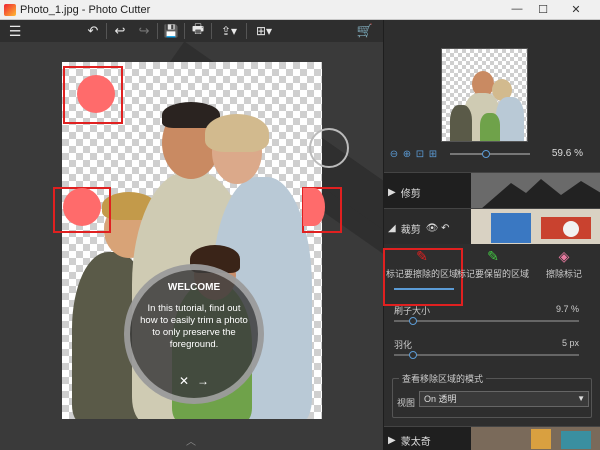 This screenshot has width=600, height=450. What do you see at coordinates (394, 154) in the screenshot?
I see `zoom-out-icon: ⊖` at bounding box center [394, 154].